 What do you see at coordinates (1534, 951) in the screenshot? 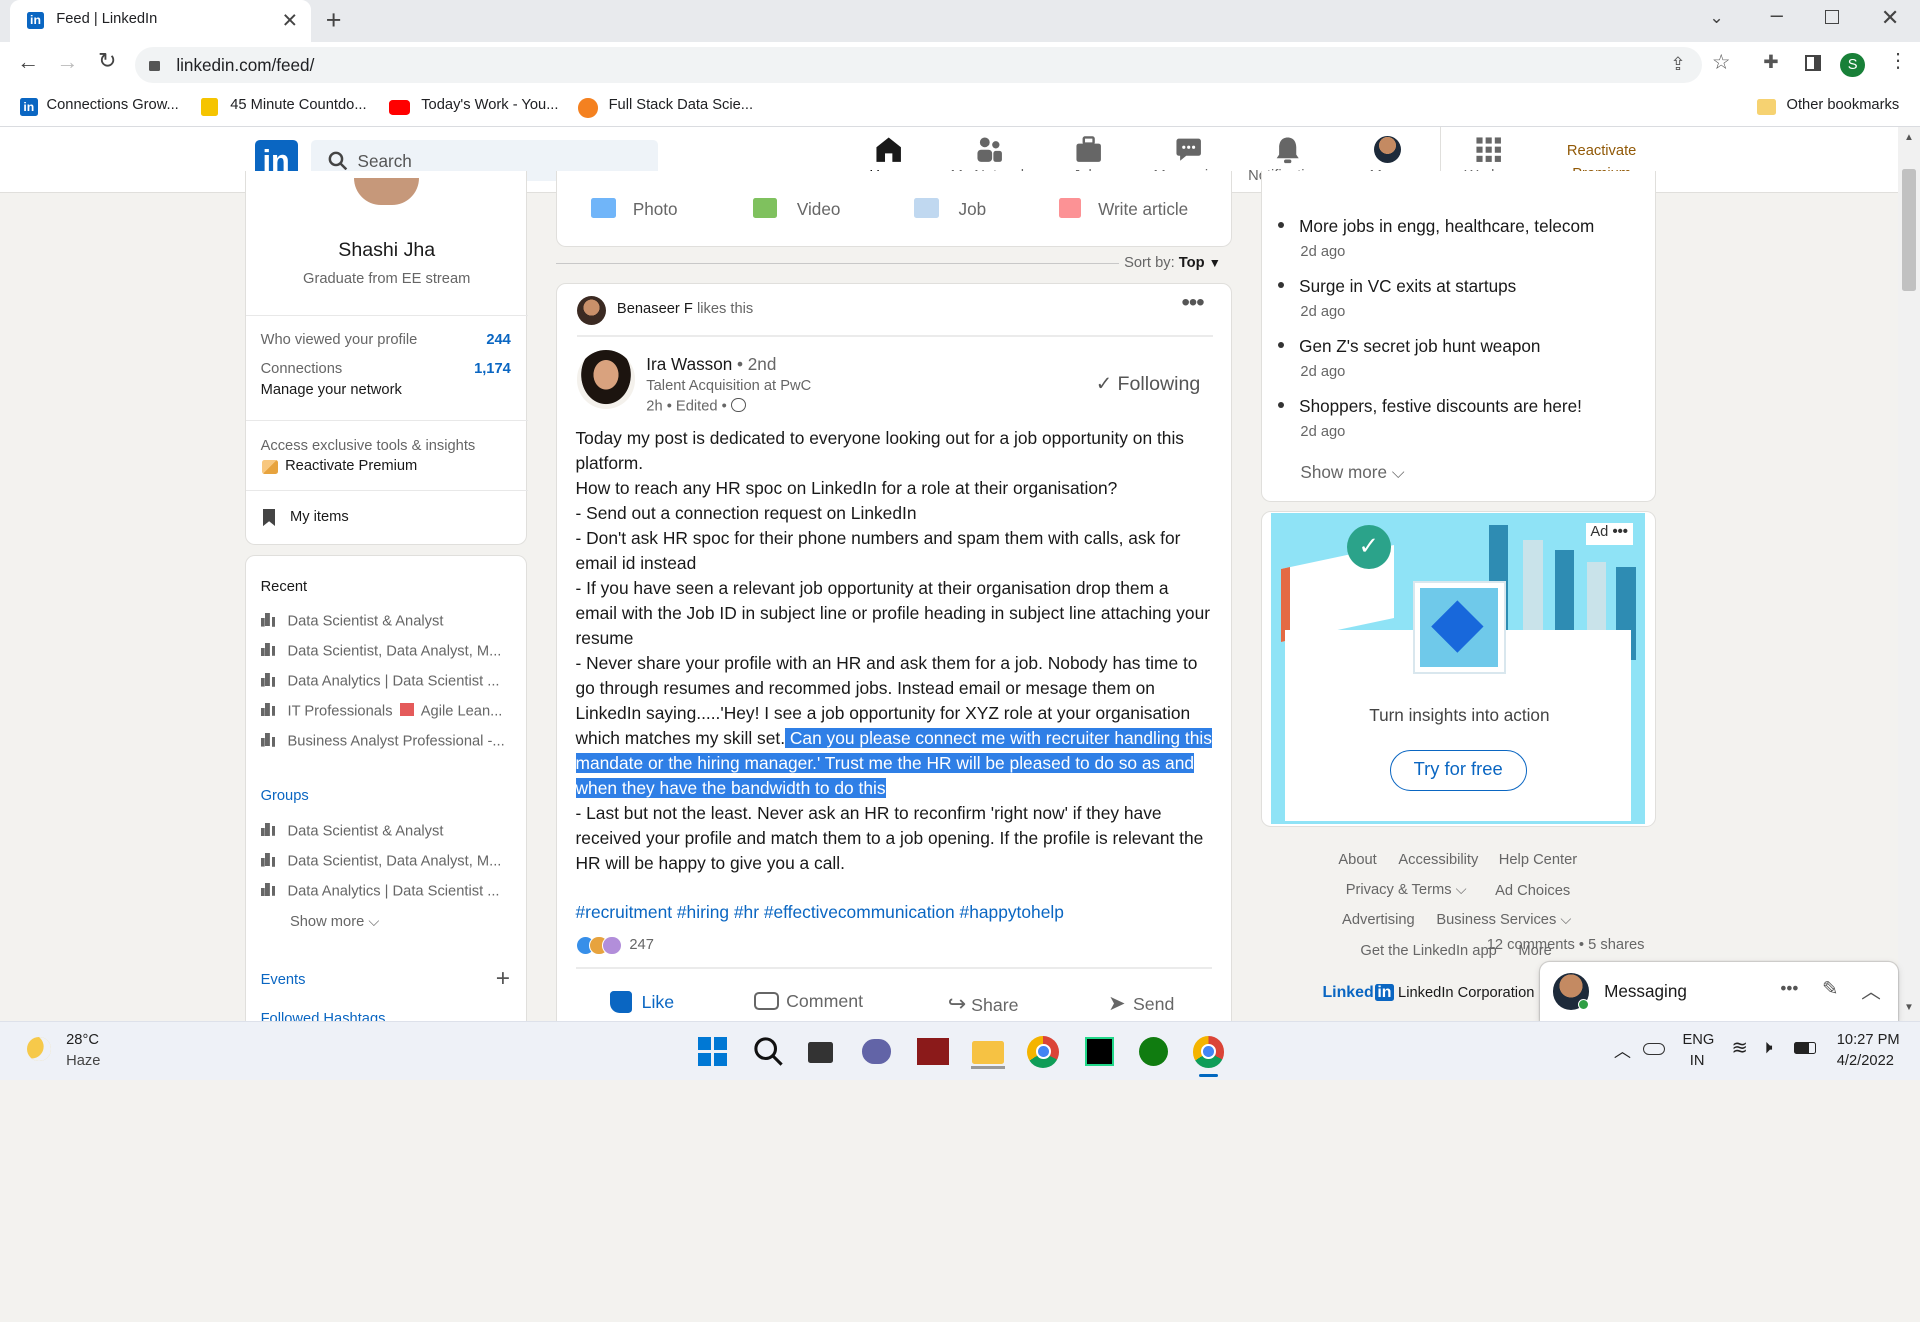
I see `footer-more: More` at bounding box center [1534, 951].